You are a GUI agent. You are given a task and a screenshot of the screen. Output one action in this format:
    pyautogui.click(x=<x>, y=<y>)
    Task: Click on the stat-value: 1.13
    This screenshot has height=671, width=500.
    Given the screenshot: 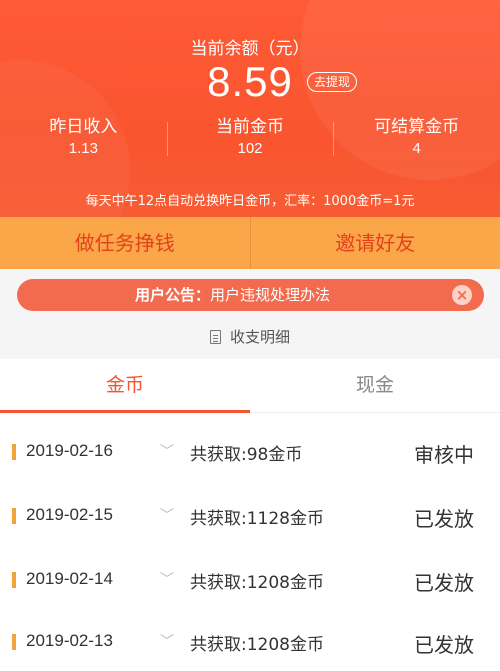 What is the action you would take?
    pyautogui.click(x=83, y=148)
    